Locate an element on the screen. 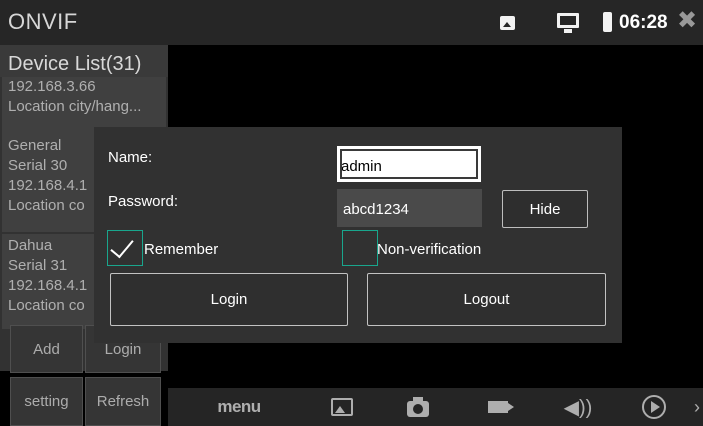 Image resolution: width=703 pixels, height=426 pixels. login-button: Login is located at coordinates (229, 299).